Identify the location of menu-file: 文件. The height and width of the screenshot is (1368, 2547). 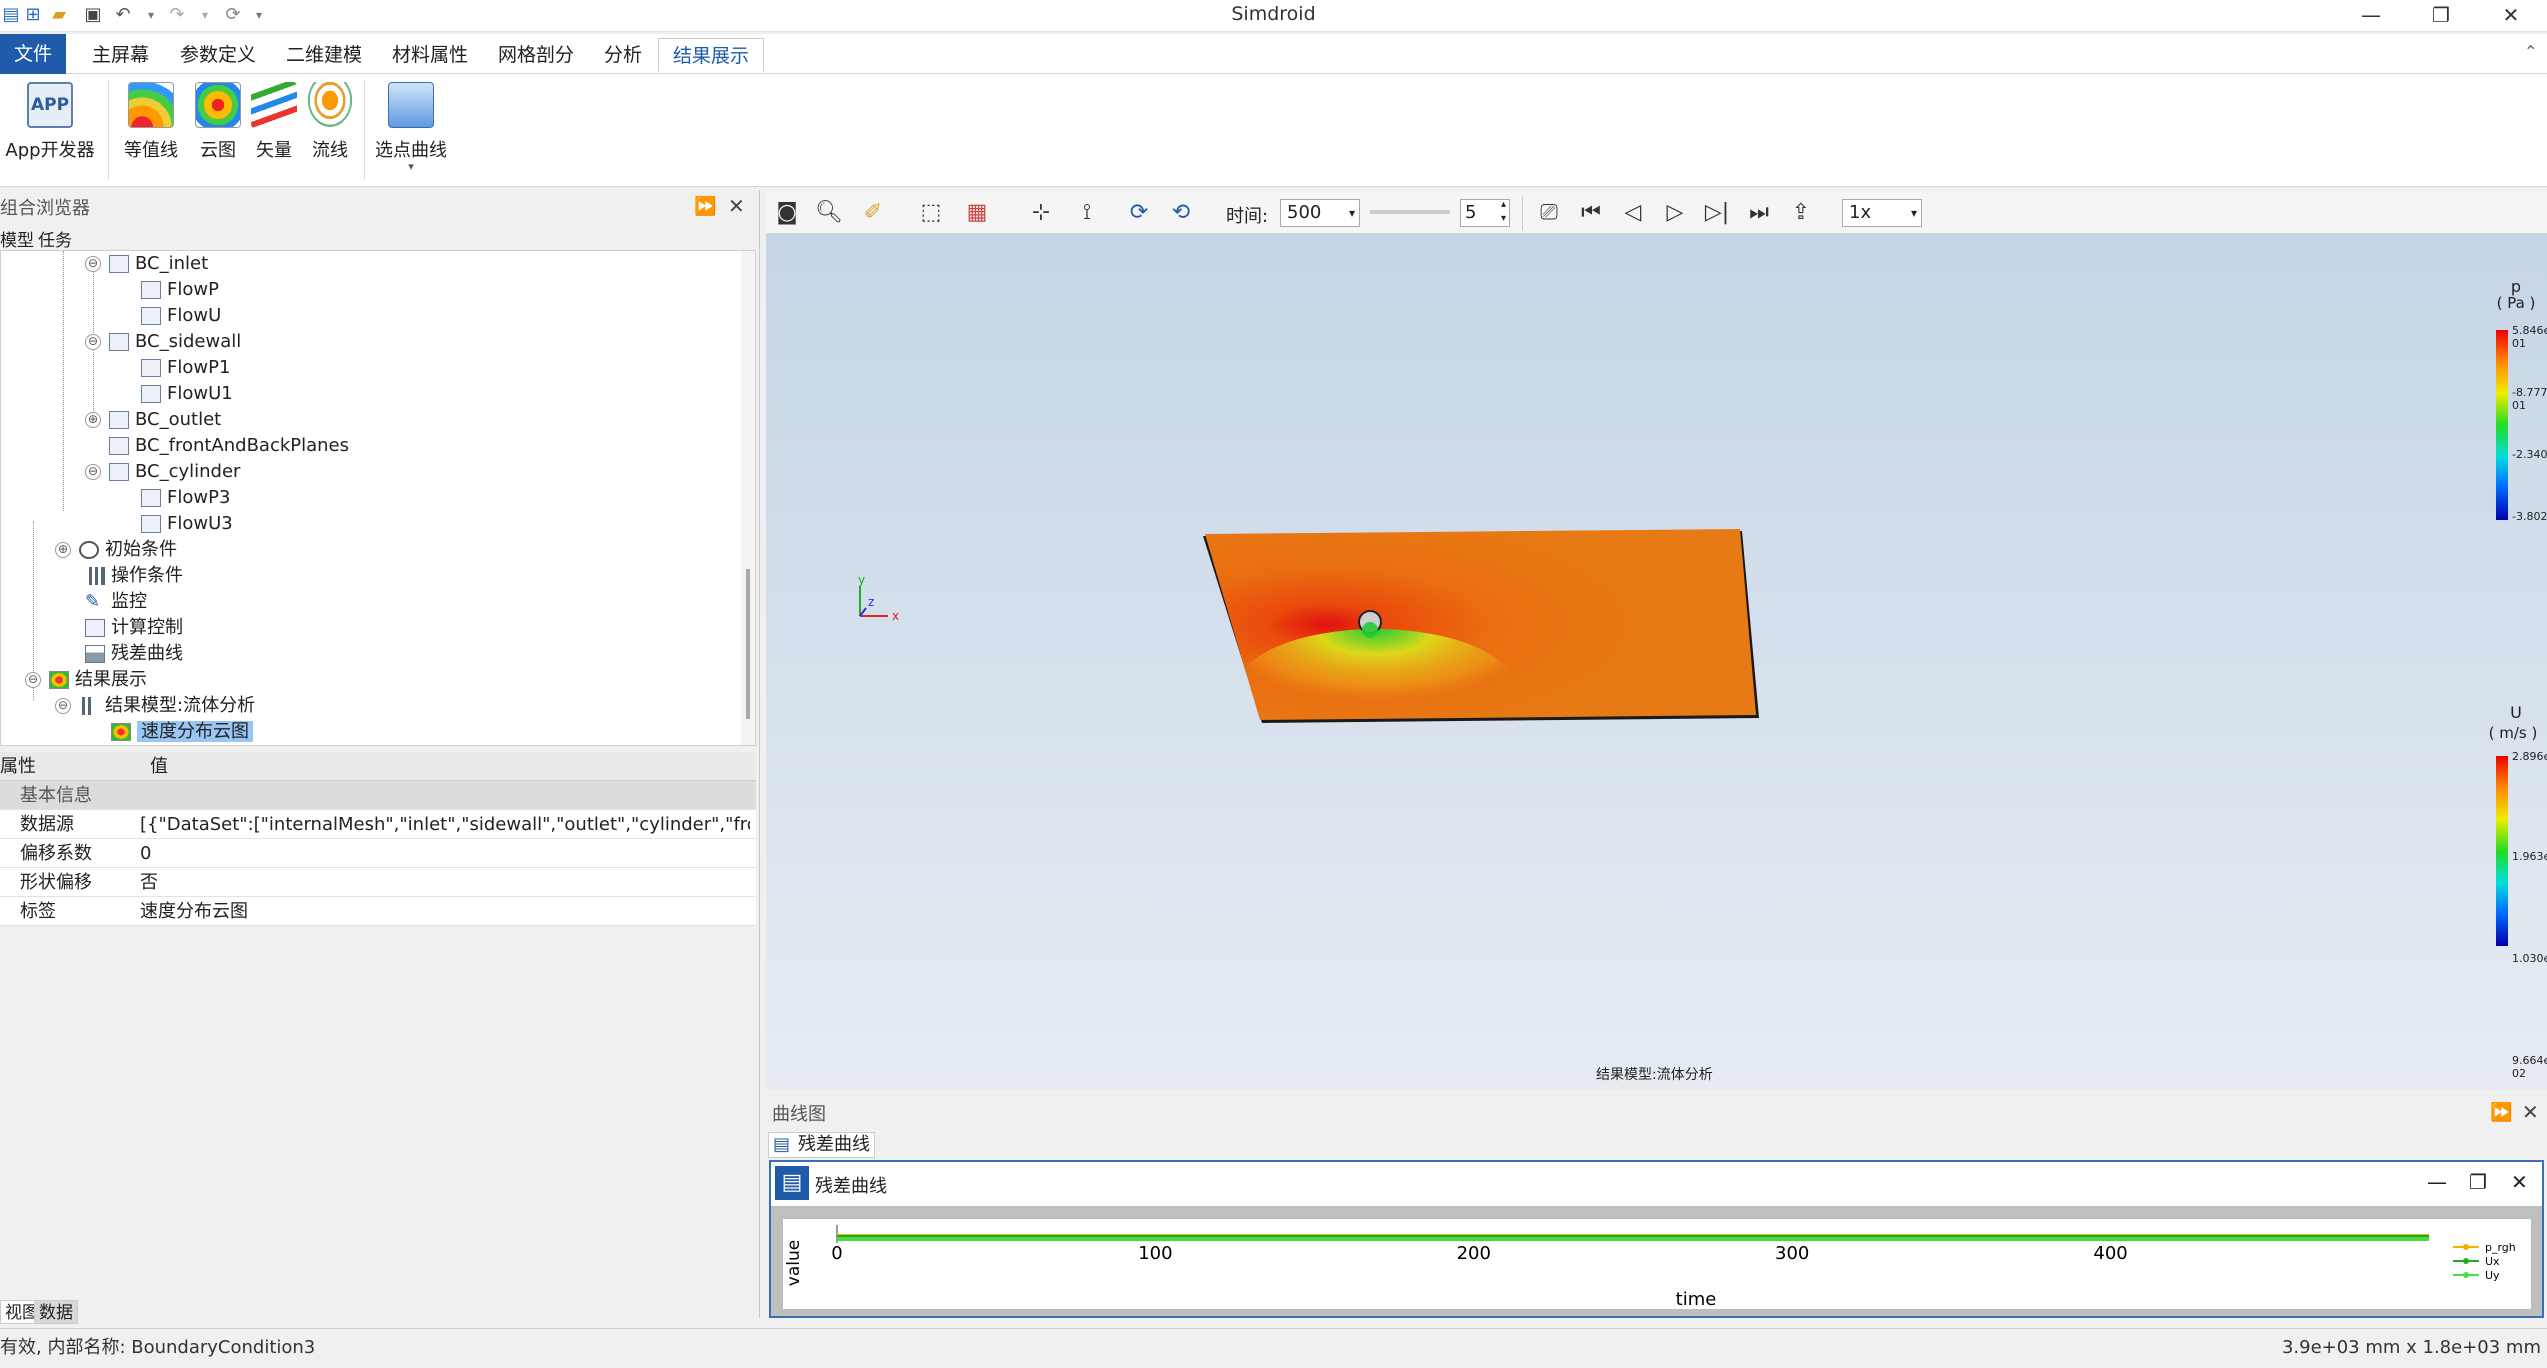
(33, 54).